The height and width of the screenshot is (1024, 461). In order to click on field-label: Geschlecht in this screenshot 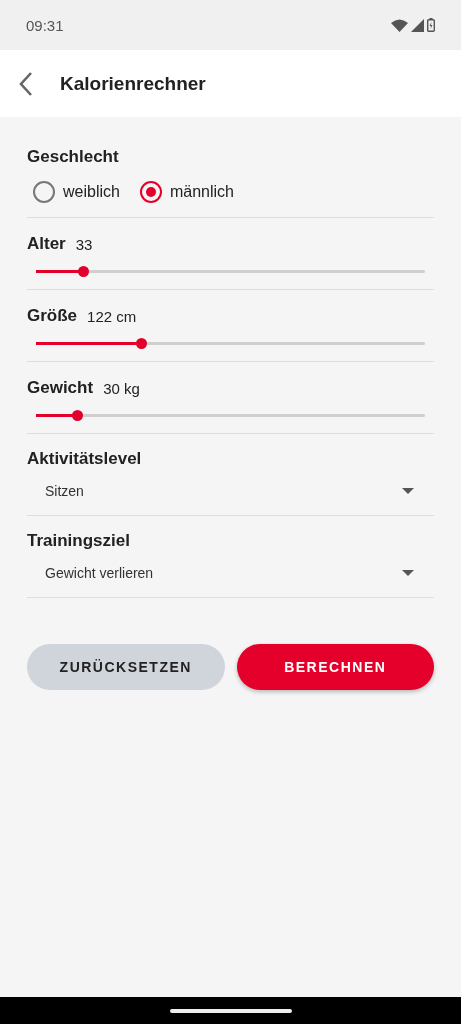, I will do `click(73, 156)`.